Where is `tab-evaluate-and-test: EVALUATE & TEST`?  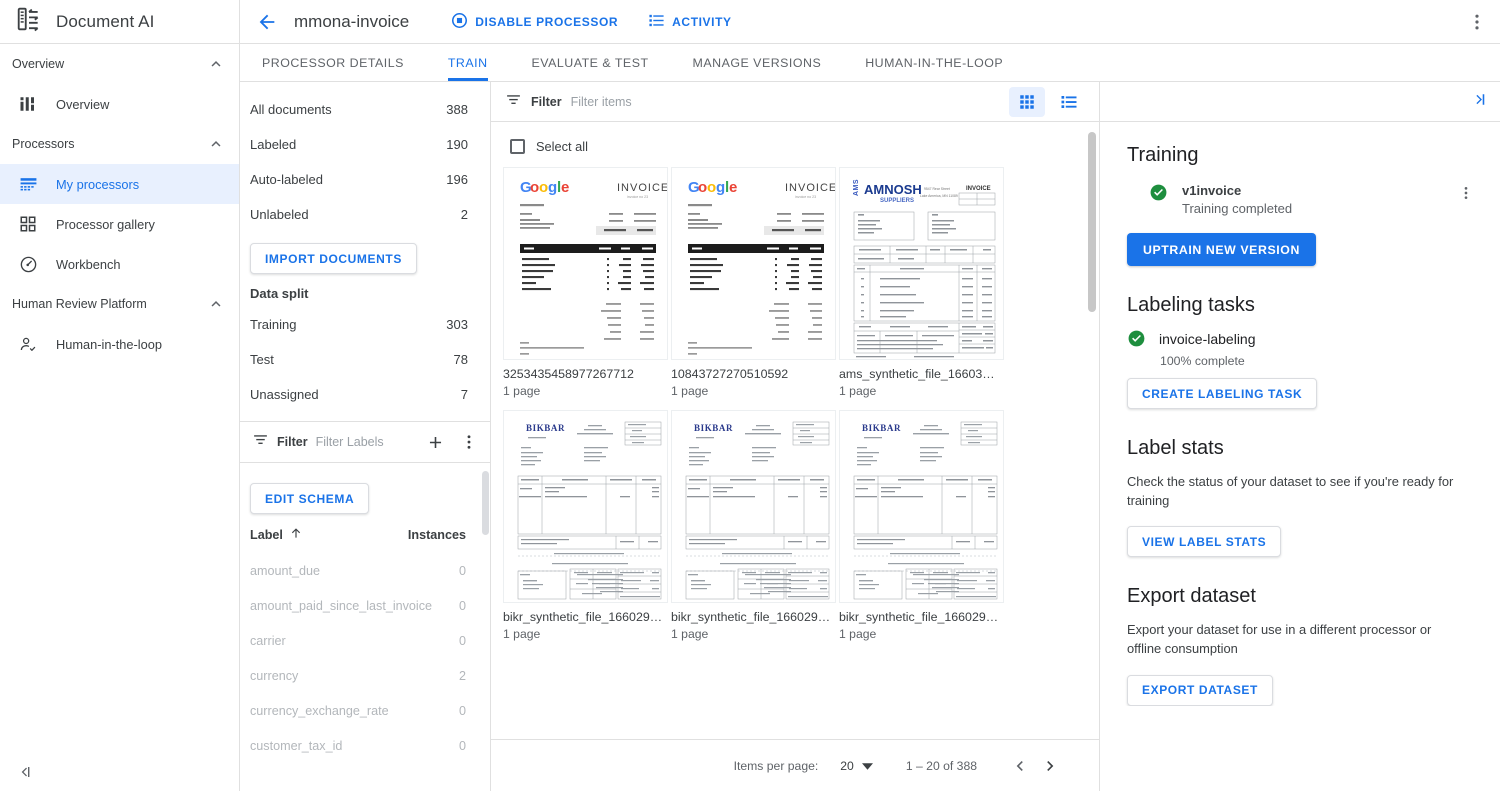 tab-evaluate-and-test: EVALUATE & TEST is located at coordinates (590, 62).